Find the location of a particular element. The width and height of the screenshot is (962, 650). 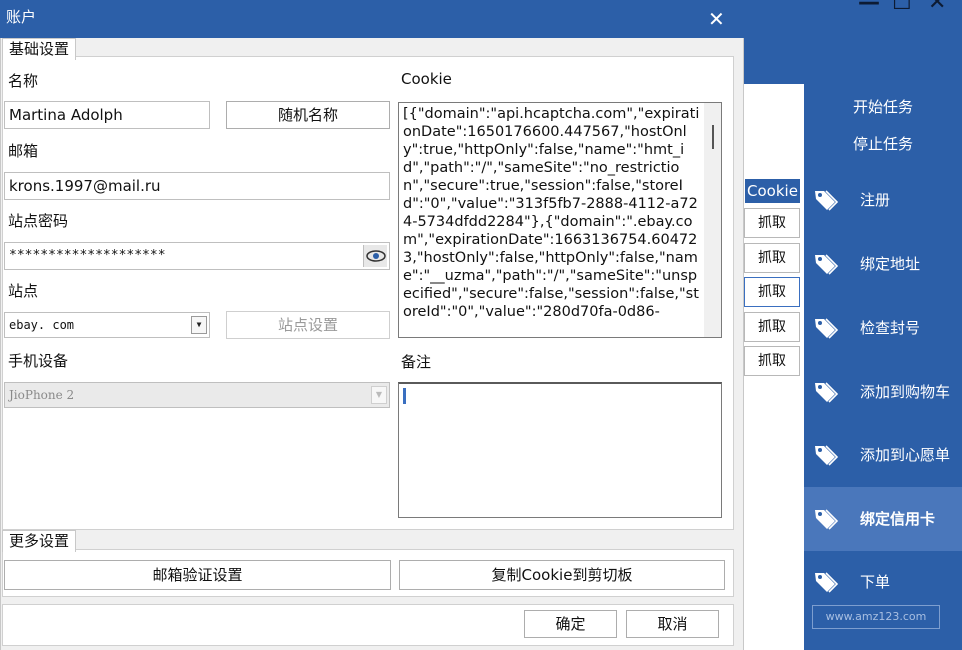

email-label: 邮箱 is located at coordinates (23, 151).